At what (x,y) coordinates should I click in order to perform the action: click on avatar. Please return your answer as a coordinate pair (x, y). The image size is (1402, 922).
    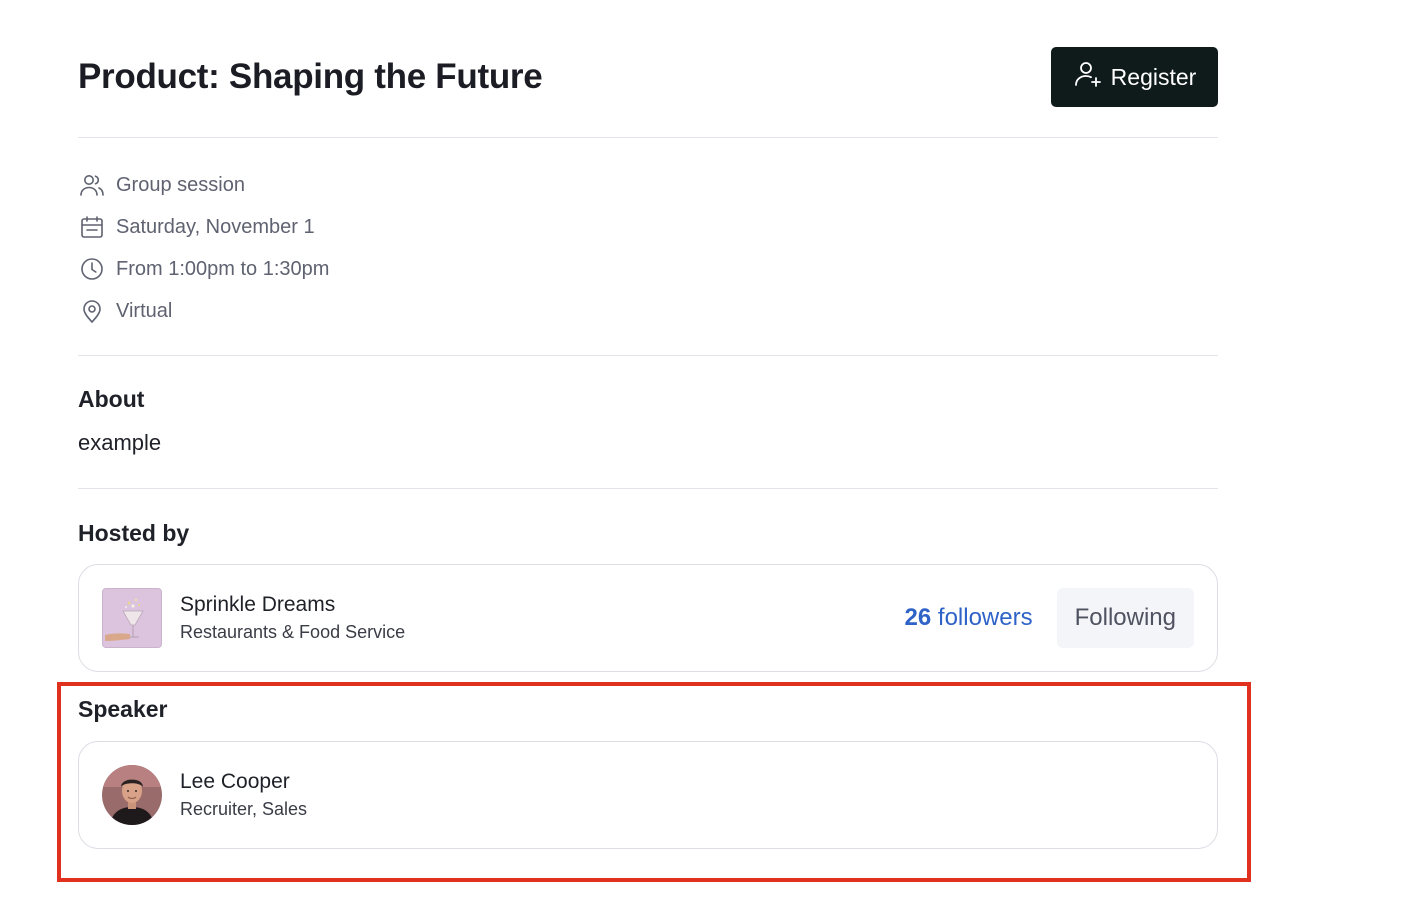
    Looking at the image, I should click on (132, 795).